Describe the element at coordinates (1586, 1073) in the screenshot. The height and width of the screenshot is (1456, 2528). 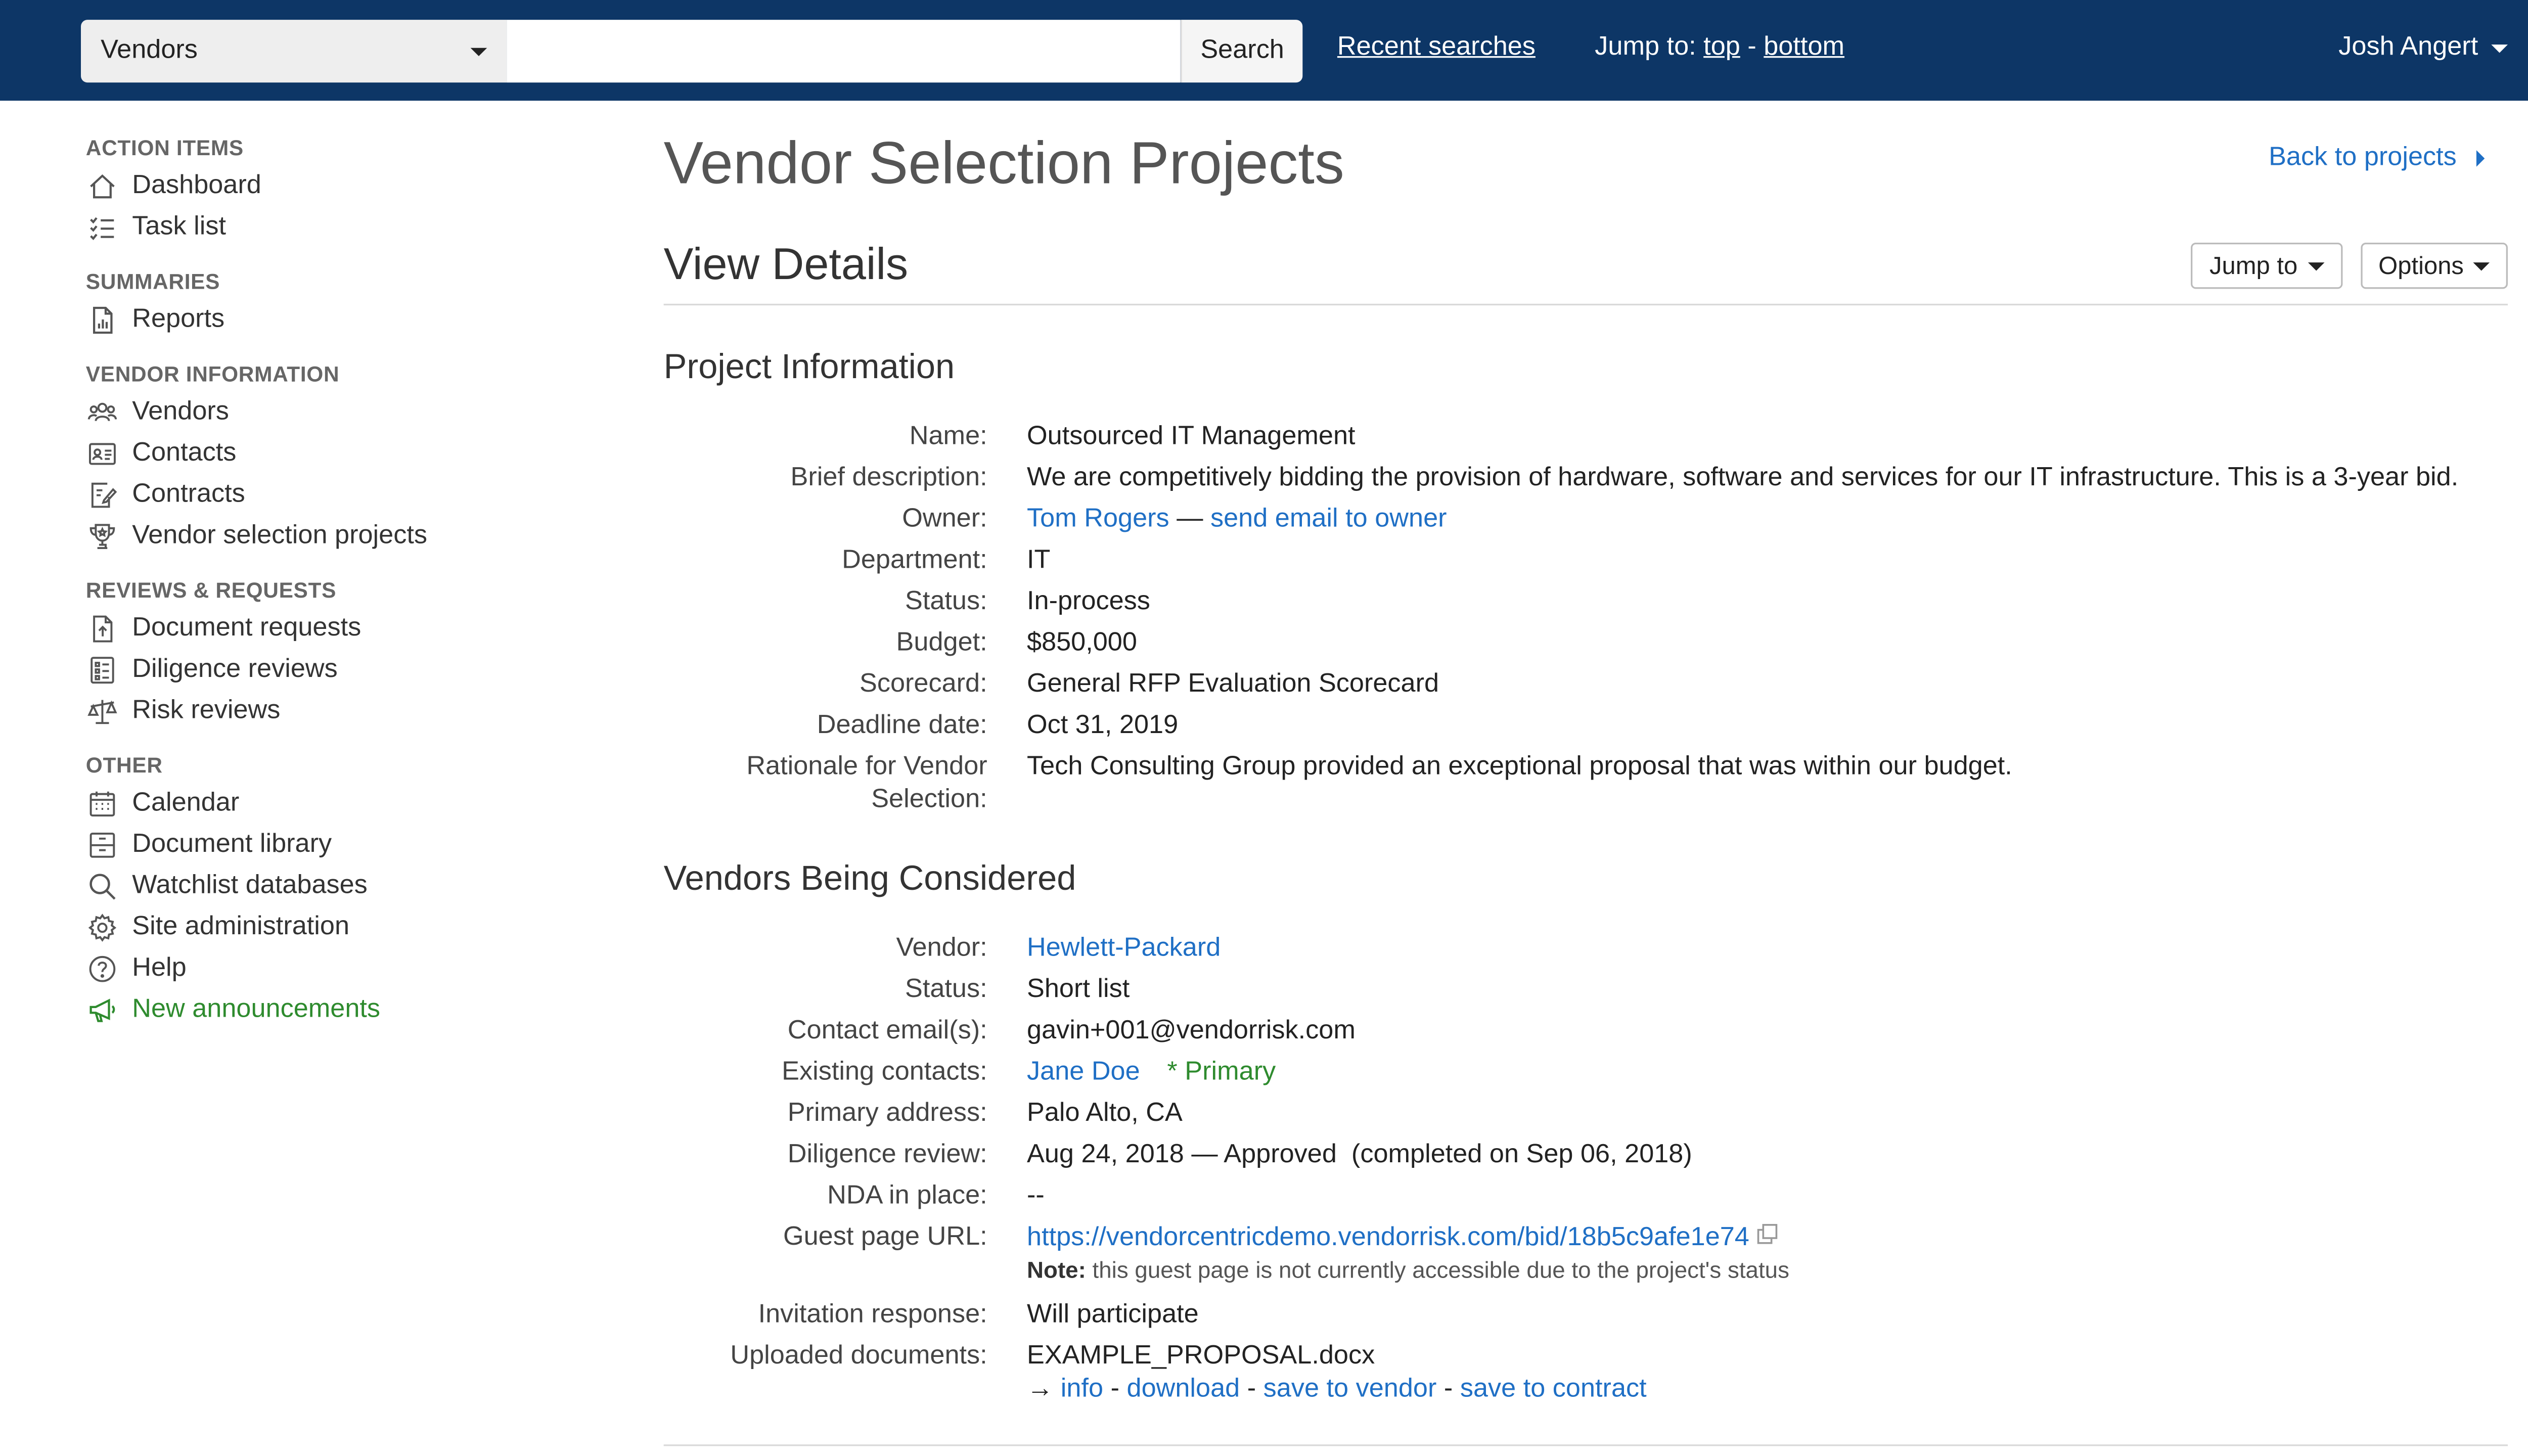
I see `detail-row-existing-contacts: Existing contacts: Jane Doe * Primary` at that location.